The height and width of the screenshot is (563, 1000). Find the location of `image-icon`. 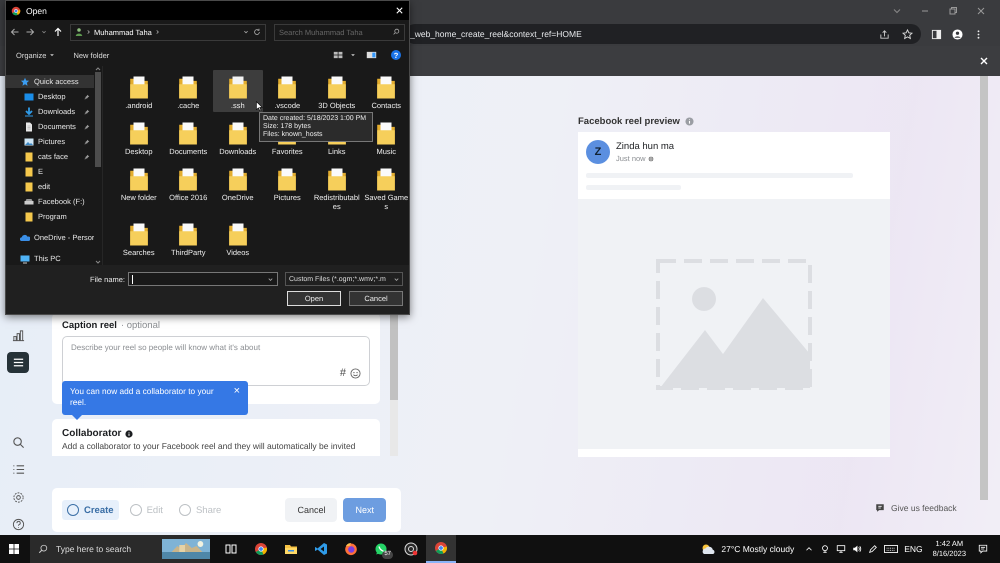

image-icon is located at coordinates (29, 141).